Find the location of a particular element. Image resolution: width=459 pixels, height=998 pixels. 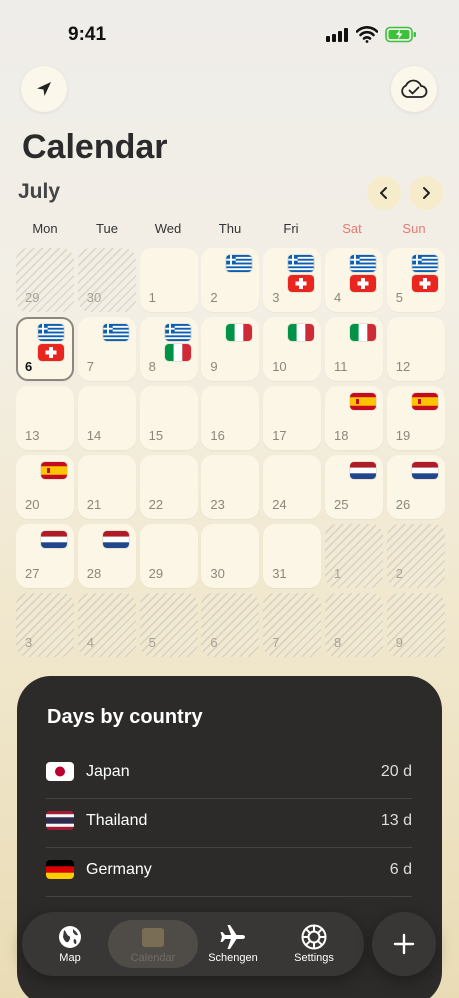

calendar-day: 22 is located at coordinates (168, 487).